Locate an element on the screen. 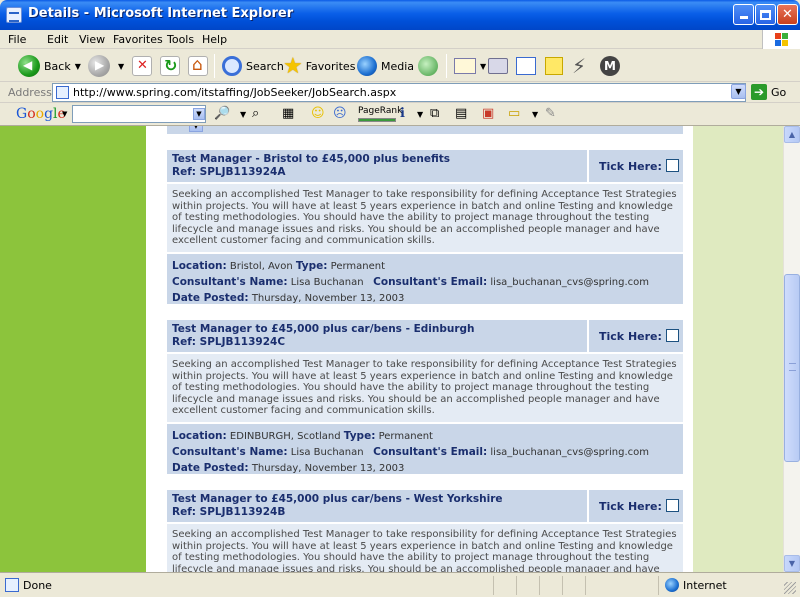  scroll-up-icon: ▲ is located at coordinates (792, 134).